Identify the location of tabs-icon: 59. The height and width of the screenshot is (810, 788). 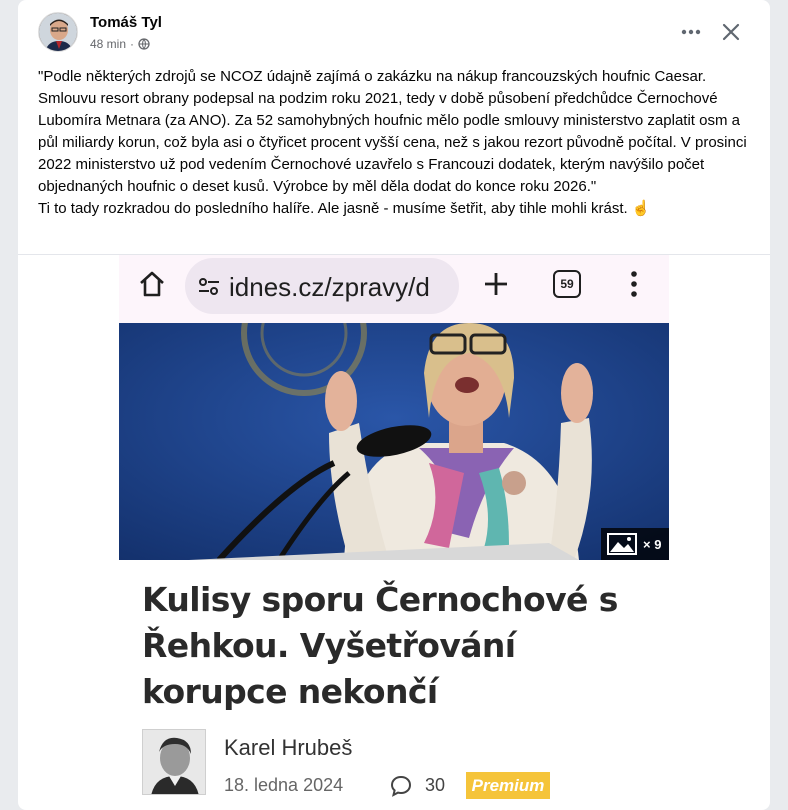
(567, 284).